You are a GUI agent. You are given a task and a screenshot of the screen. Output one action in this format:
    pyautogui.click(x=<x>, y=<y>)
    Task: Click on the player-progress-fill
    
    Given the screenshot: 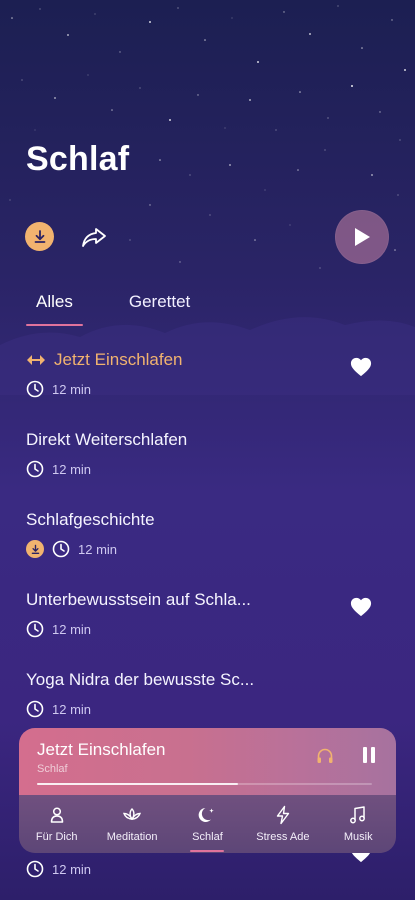 What is the action you would take?
    pyautogui.click(x=137, y=784)
    